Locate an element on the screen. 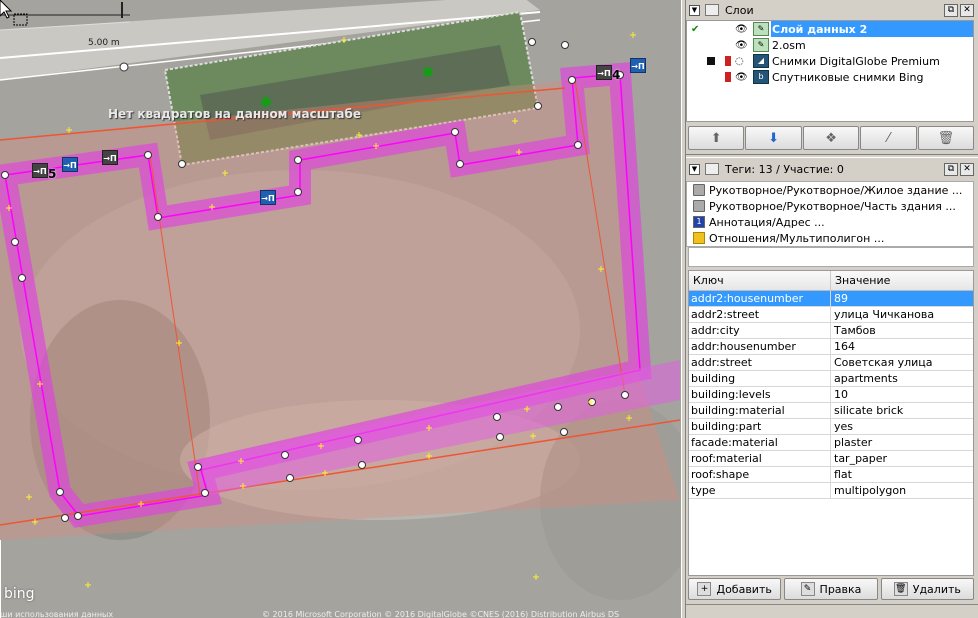  layer-item: 👁 b Спутниковые снимки Bing is located at coordinates (830, 77).